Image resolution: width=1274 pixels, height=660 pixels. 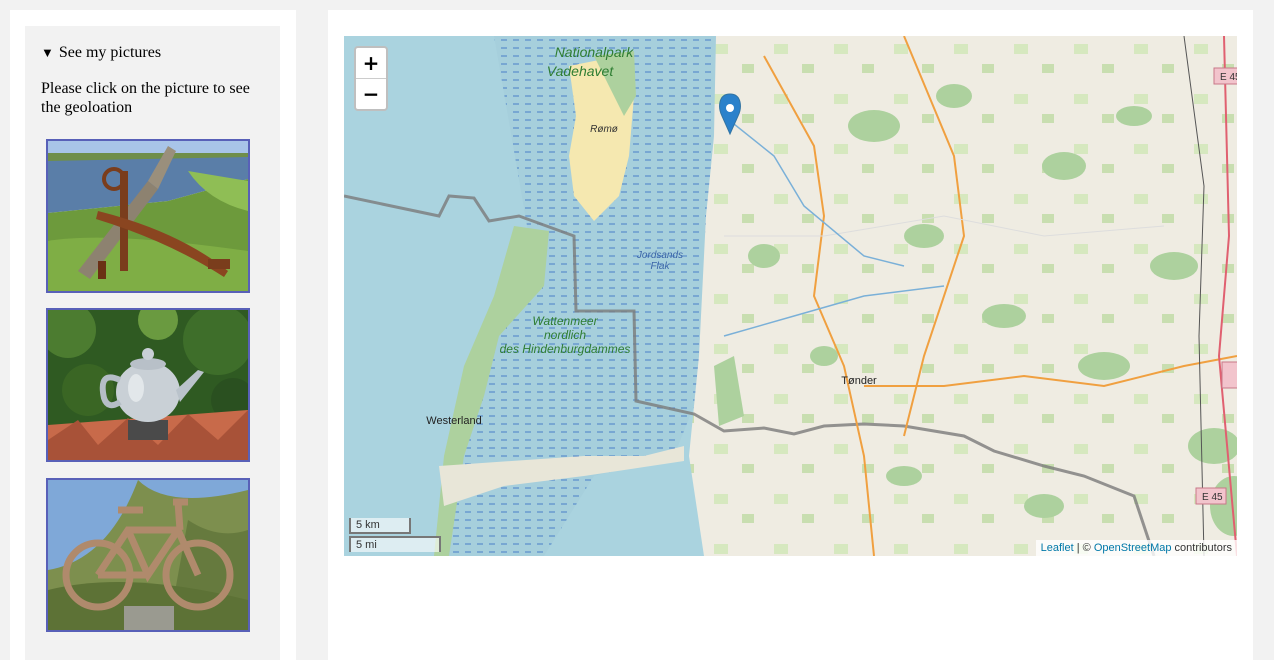 I want to click on label-wattenmeer: Wattenmeer, so click(x=565, y=321).